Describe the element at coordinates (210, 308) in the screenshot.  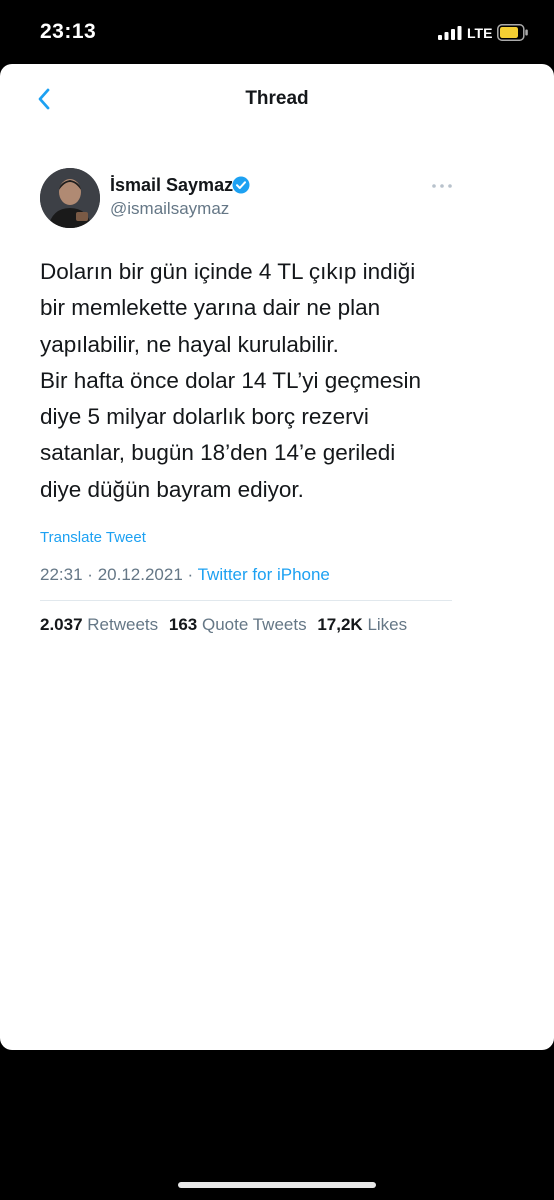
I see `tweet-text-line: bir memlekette yarına dair ne plan` at that location.